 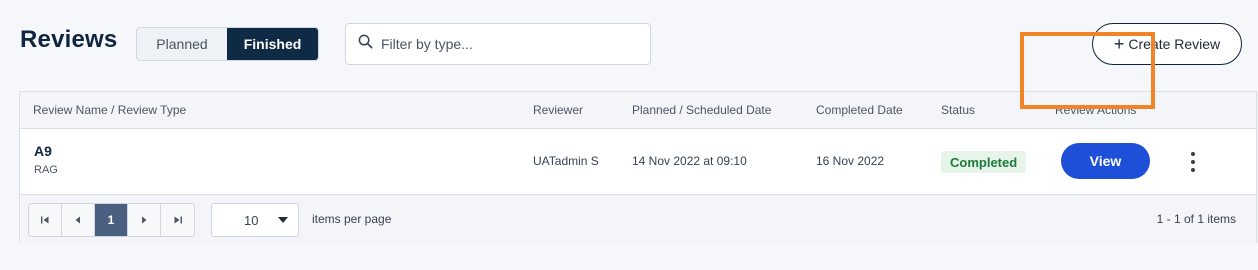 I want to click on reviewer-cell: UATadmin S, so click(x=566, y=161).